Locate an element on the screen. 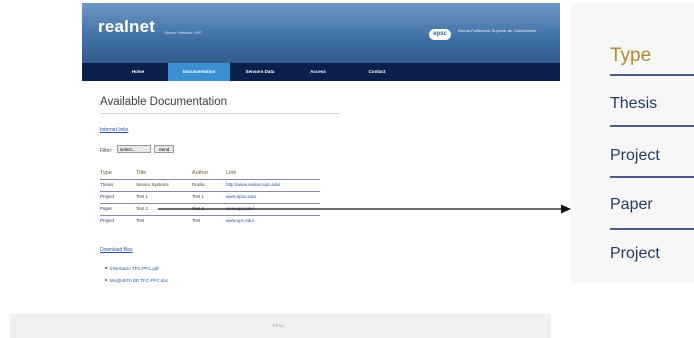 The width and height of the screenshot is (694, 338). col-link-header: Link is located at coordinates (231, 173).